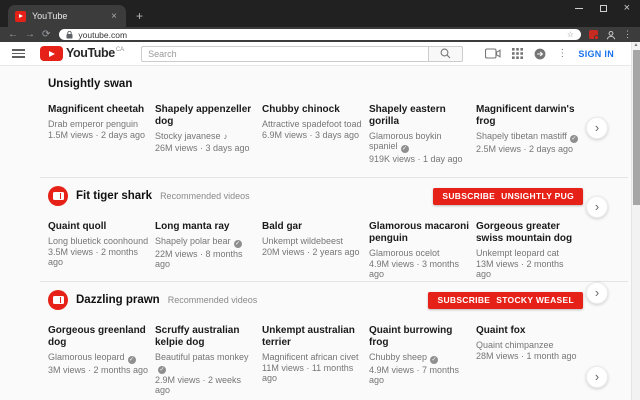  What do you see at coordinates (67, 16) in the screenshot?
I see `browser-tab: YouTube ×` at bounding box center [67, 16].